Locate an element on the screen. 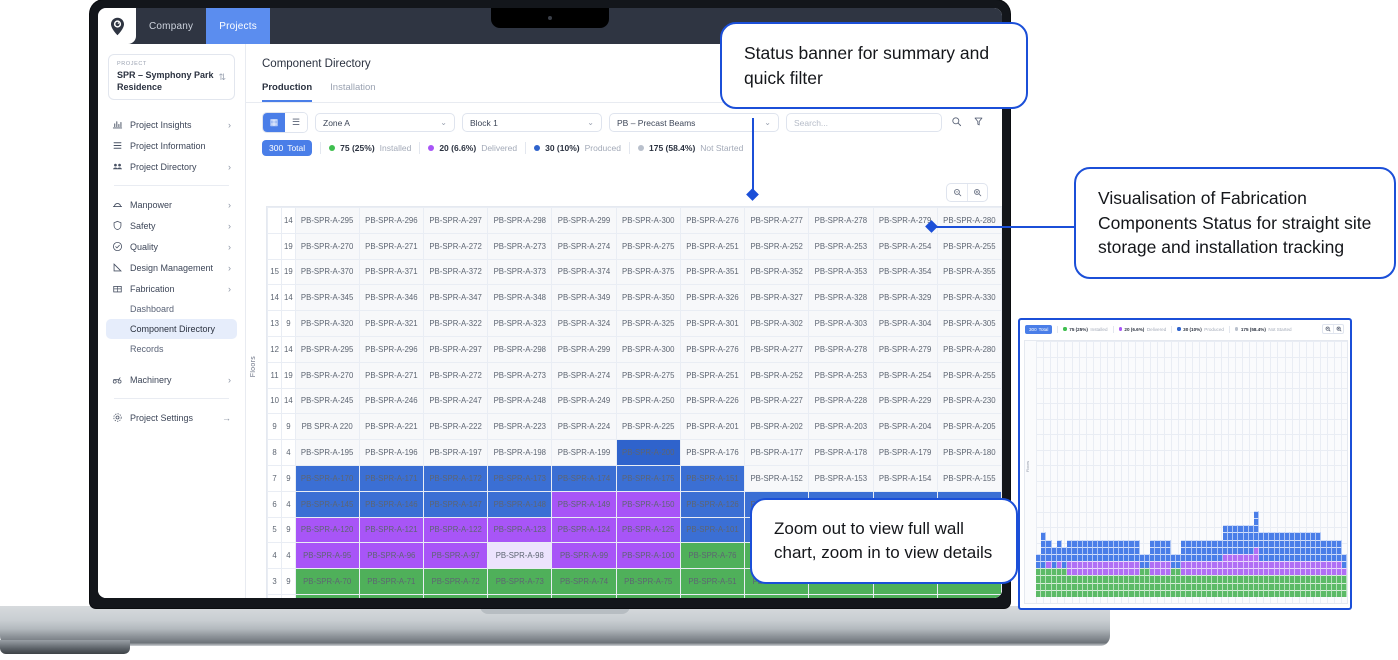 The image size is (1398, 660). component-cell: PB-SPR-A-197 is located at coordinates (455, 452).